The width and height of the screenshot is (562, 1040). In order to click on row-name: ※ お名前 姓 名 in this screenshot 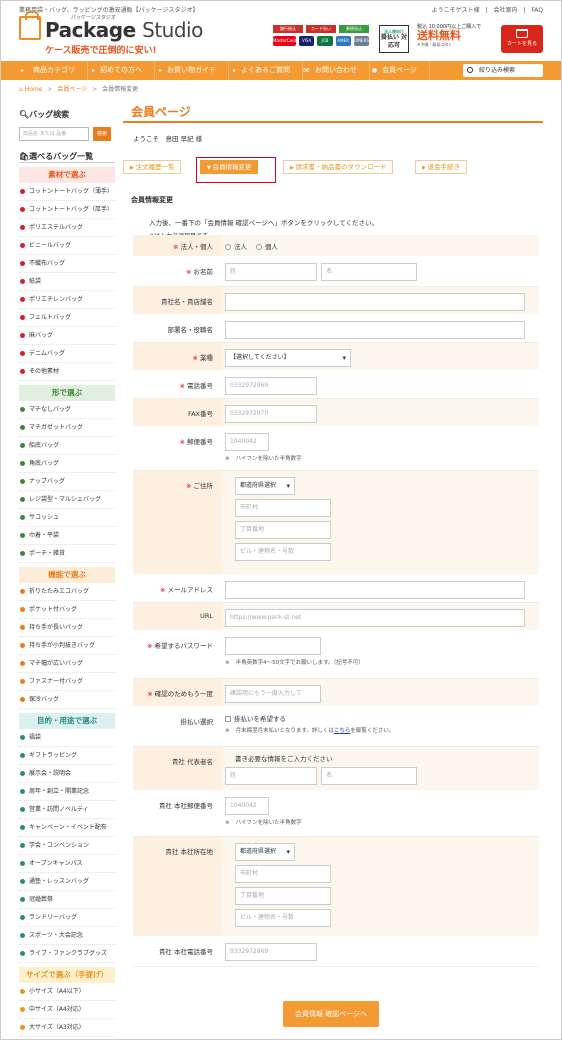, I will do `click(336, 272)`.